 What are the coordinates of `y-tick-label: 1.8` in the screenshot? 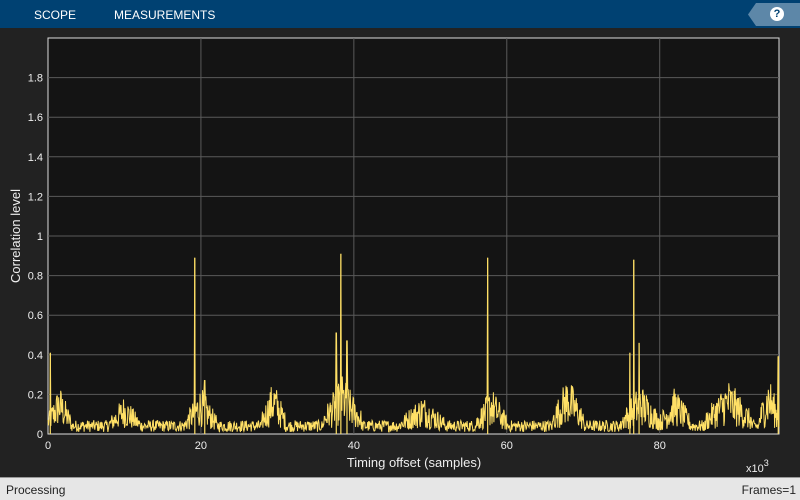 It's located at (35, 79).